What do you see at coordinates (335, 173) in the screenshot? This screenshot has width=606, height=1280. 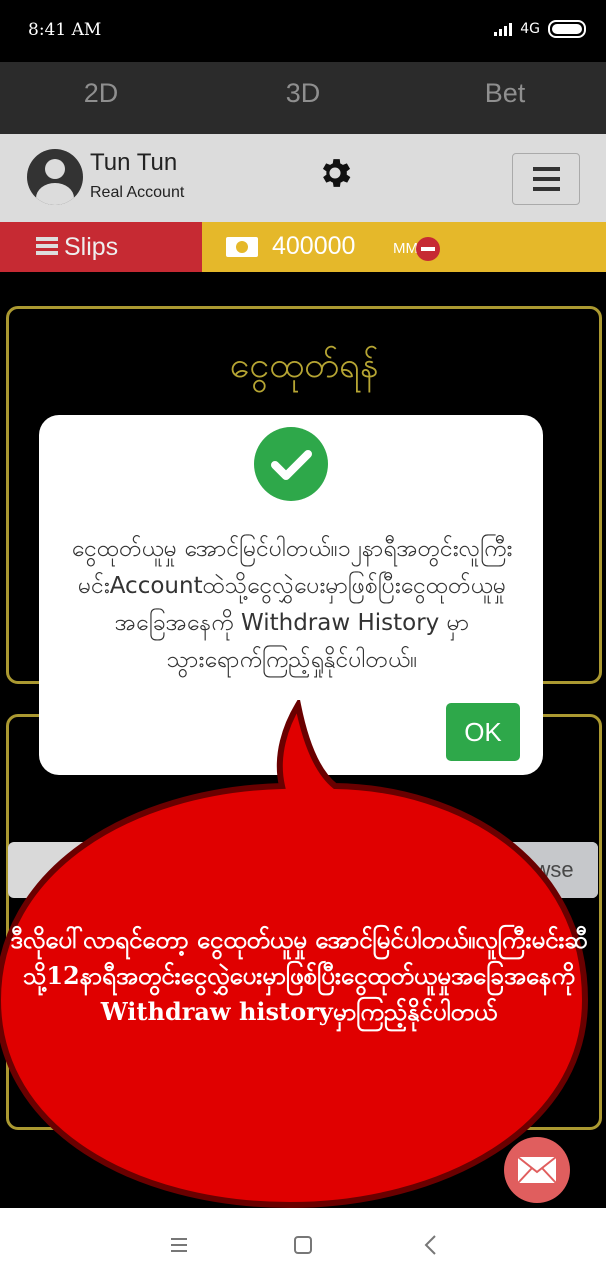 I see `gear-icon` at bounding box center [335, 173].